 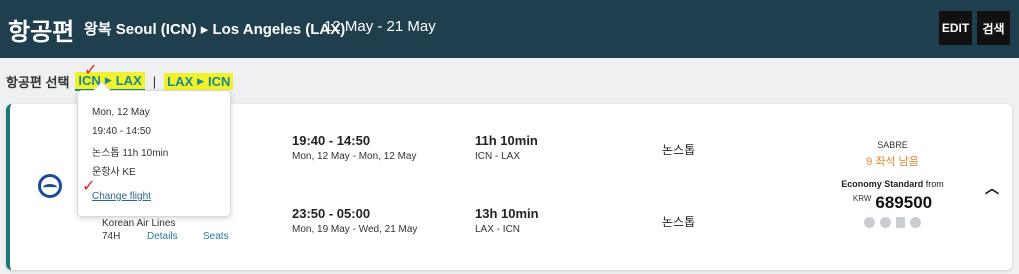 I want to click on leg-route: ICN - LAX, so click(x=498, y=156).